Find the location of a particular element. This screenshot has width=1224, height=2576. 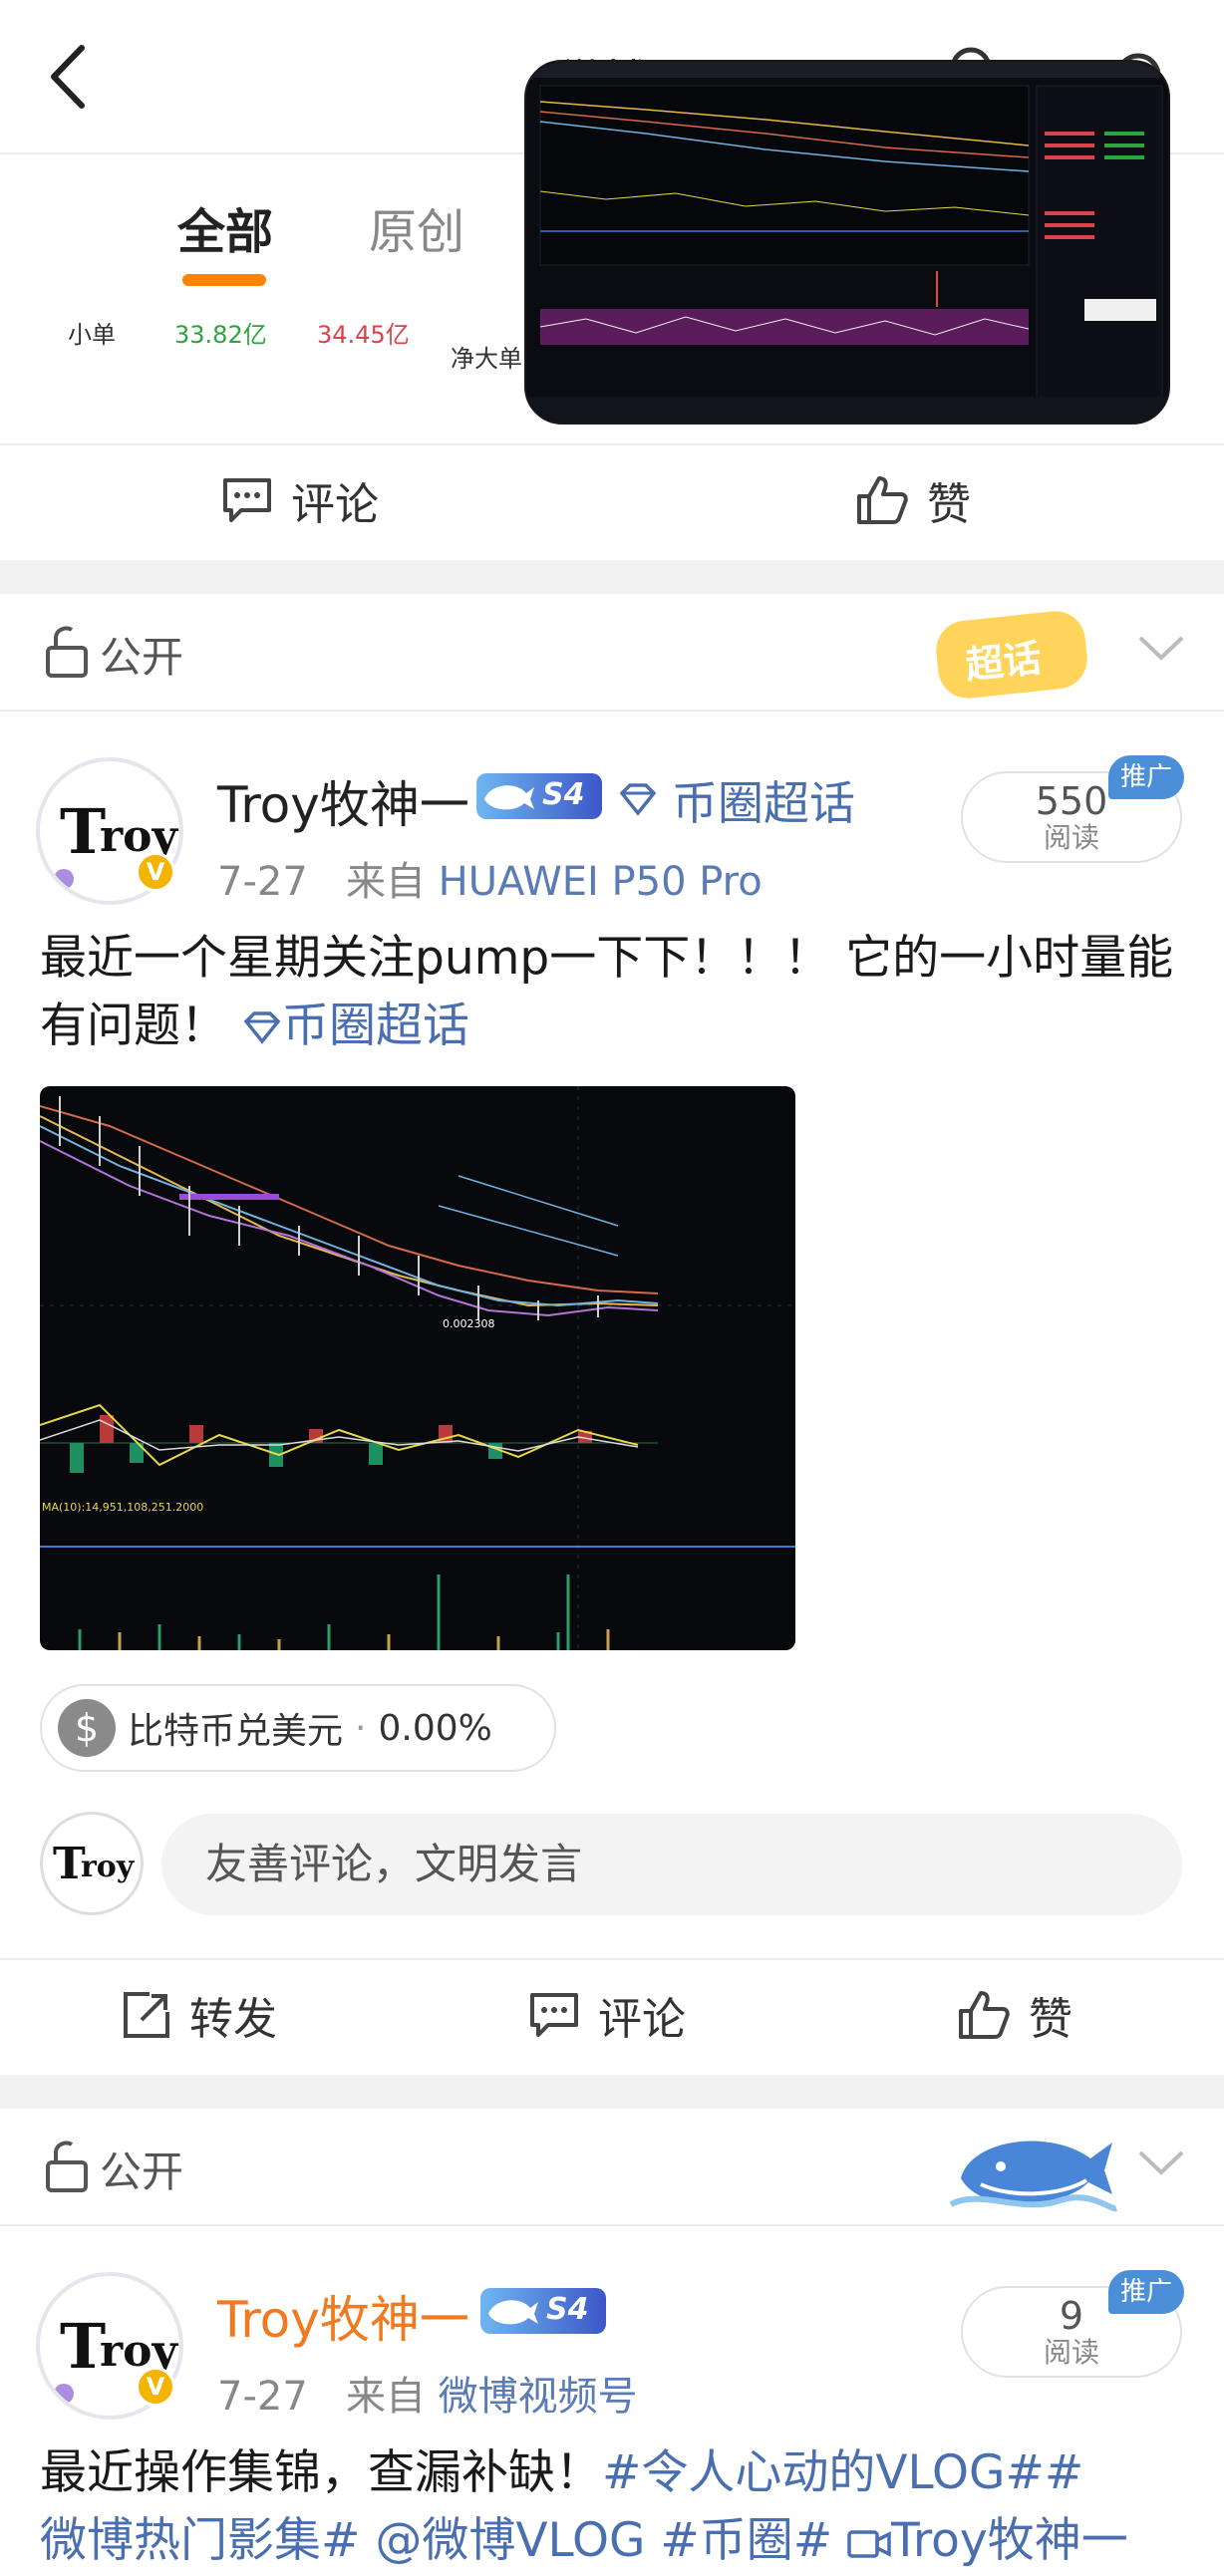

post-source: HUAWEI P50 Pro is located at coordinates (601, 882).